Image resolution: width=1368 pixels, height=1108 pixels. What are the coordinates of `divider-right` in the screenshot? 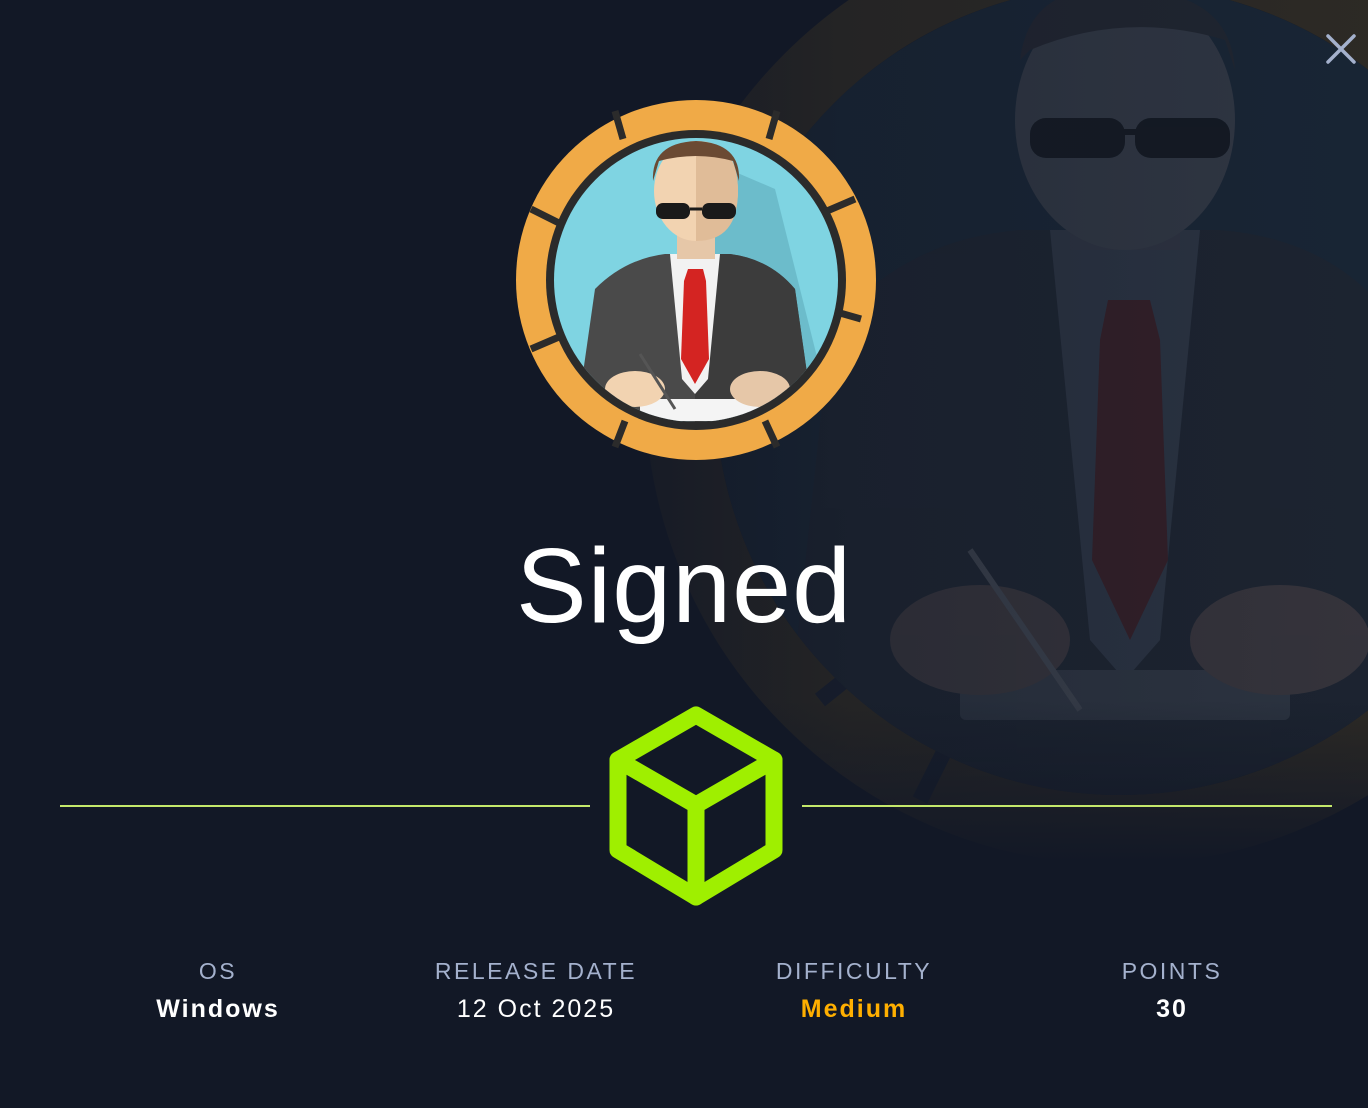 It's located at (1067, 806).